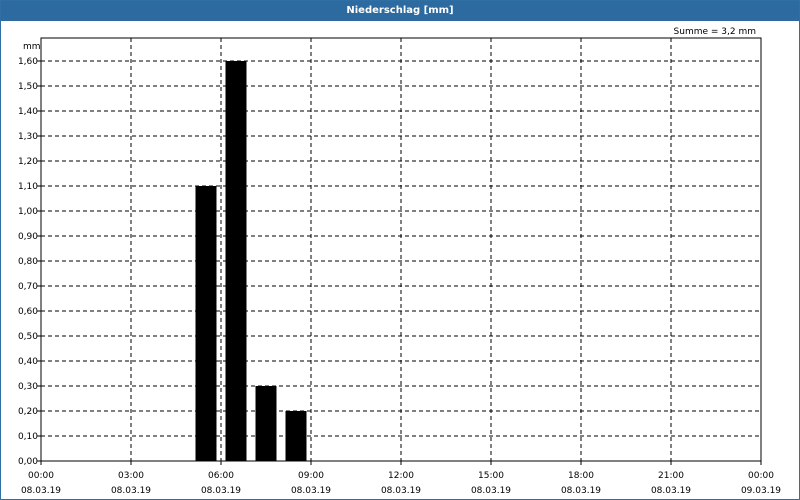 This screenshot has height=500, width=800. Describe the element at coordinates (28, 162) in the screenshot. I see `y-tick-label: 1,20` at that location.